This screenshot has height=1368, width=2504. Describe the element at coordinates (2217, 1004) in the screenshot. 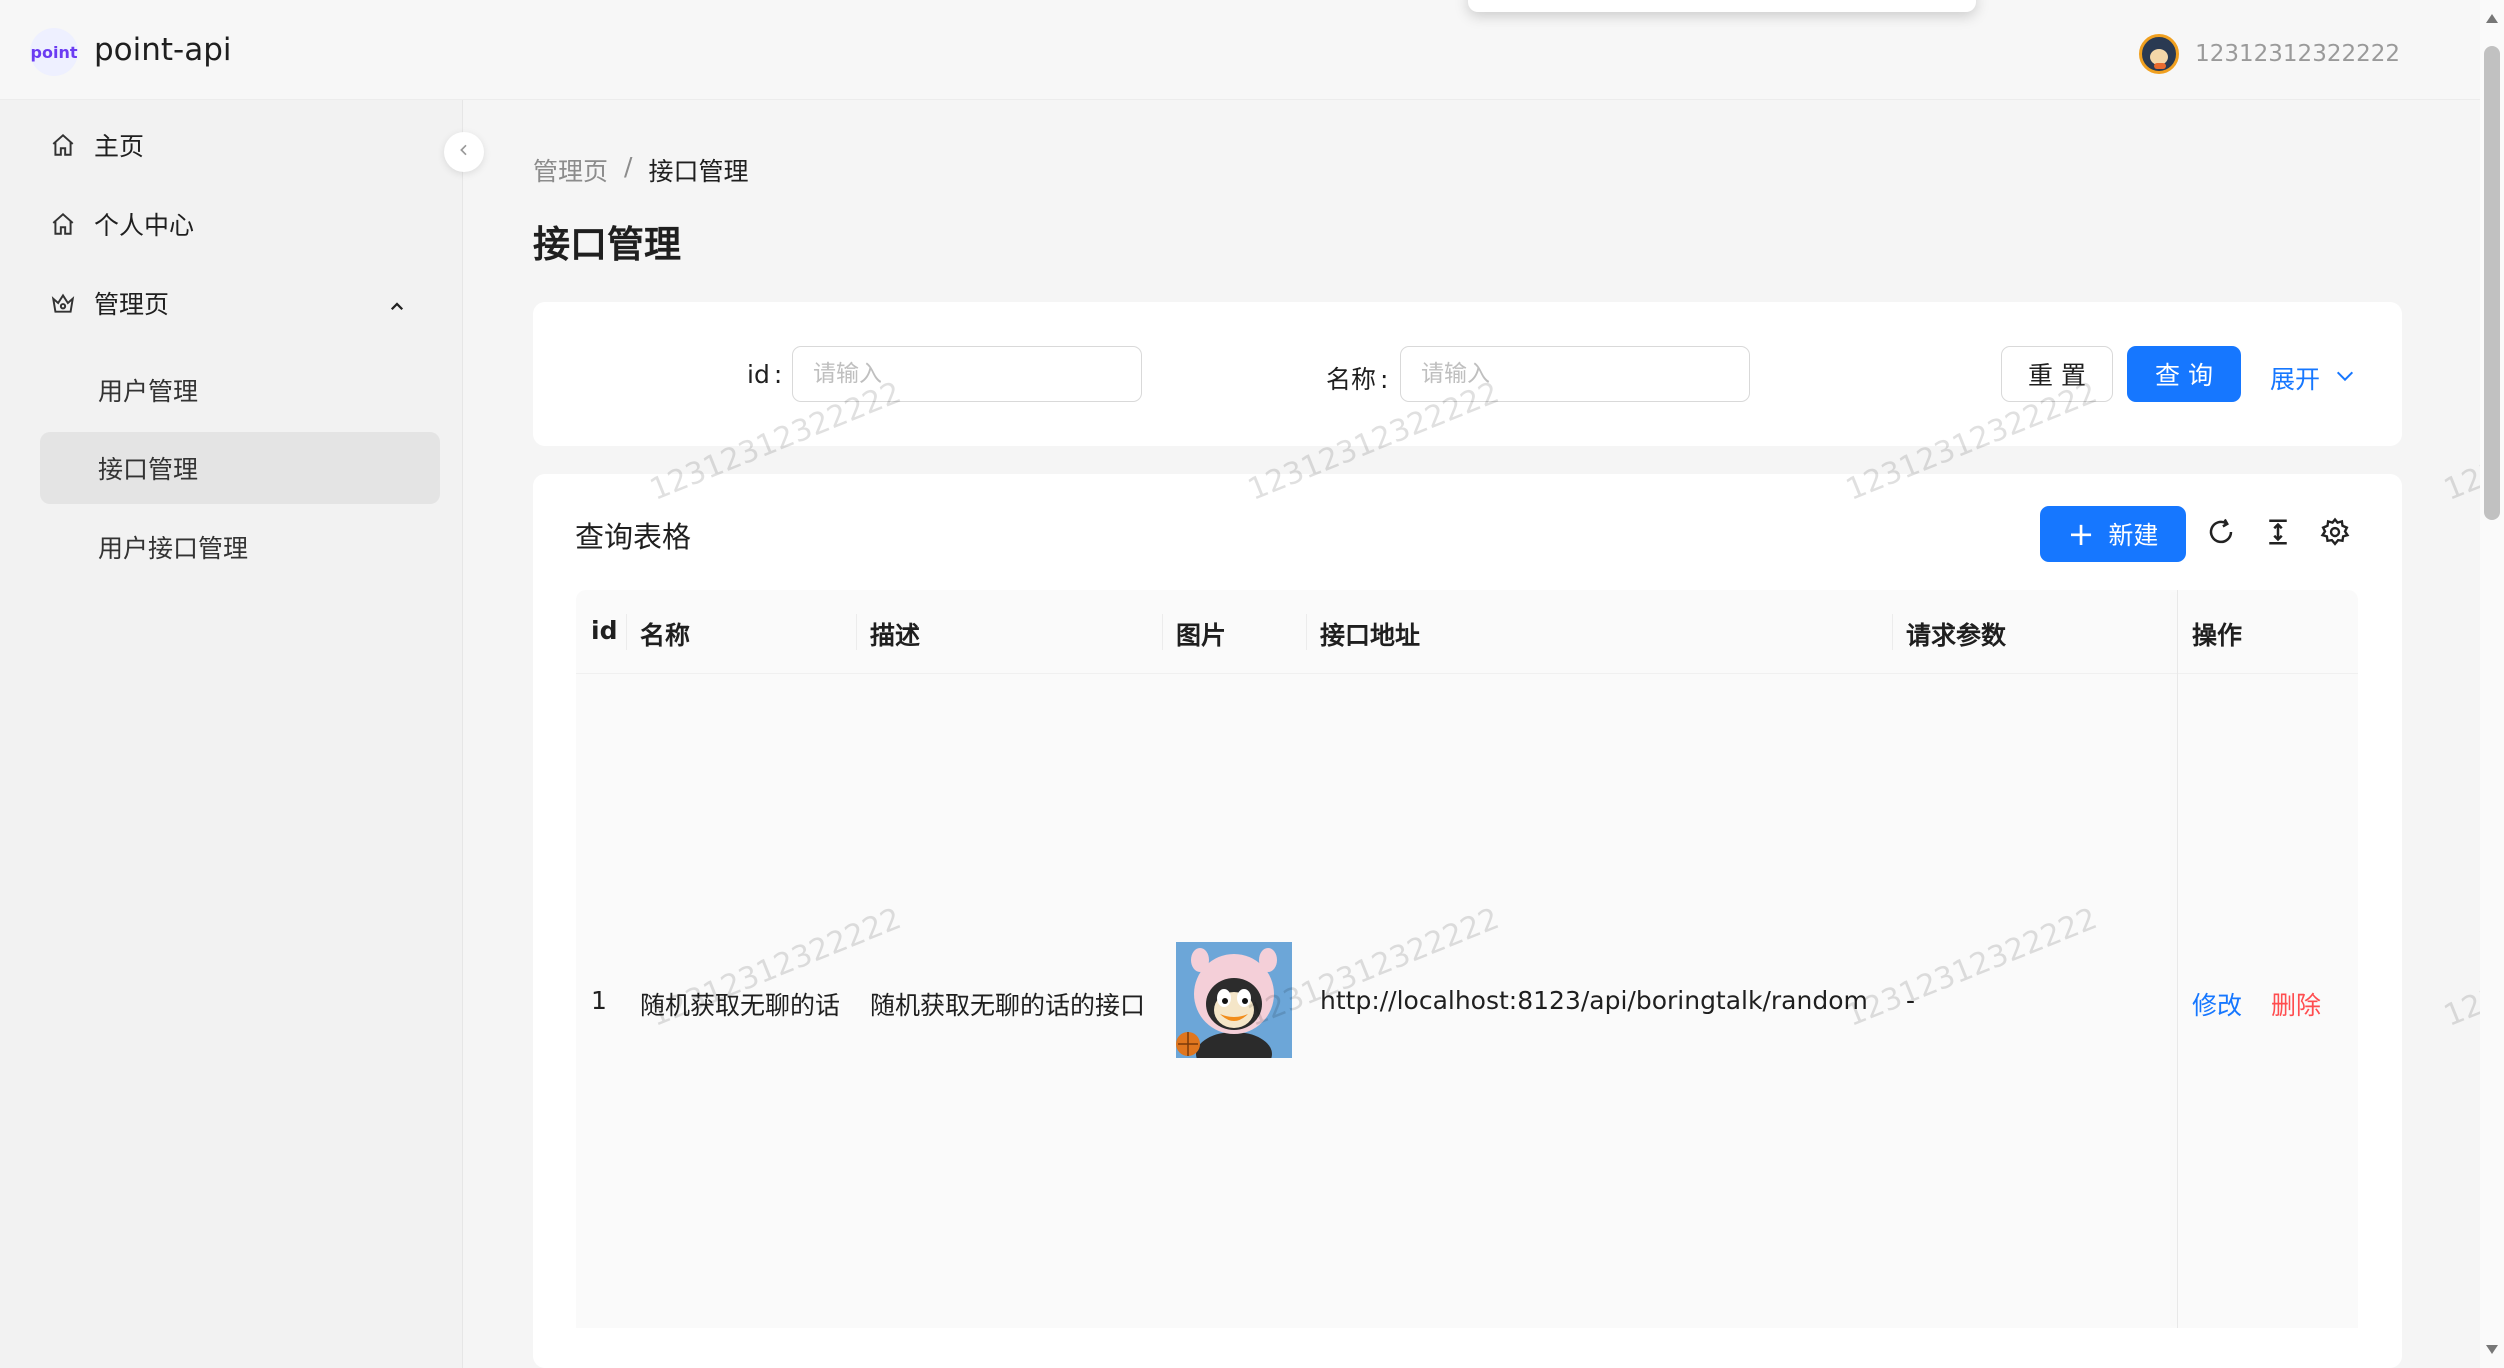

I see `edit-link: 修改` at that location.